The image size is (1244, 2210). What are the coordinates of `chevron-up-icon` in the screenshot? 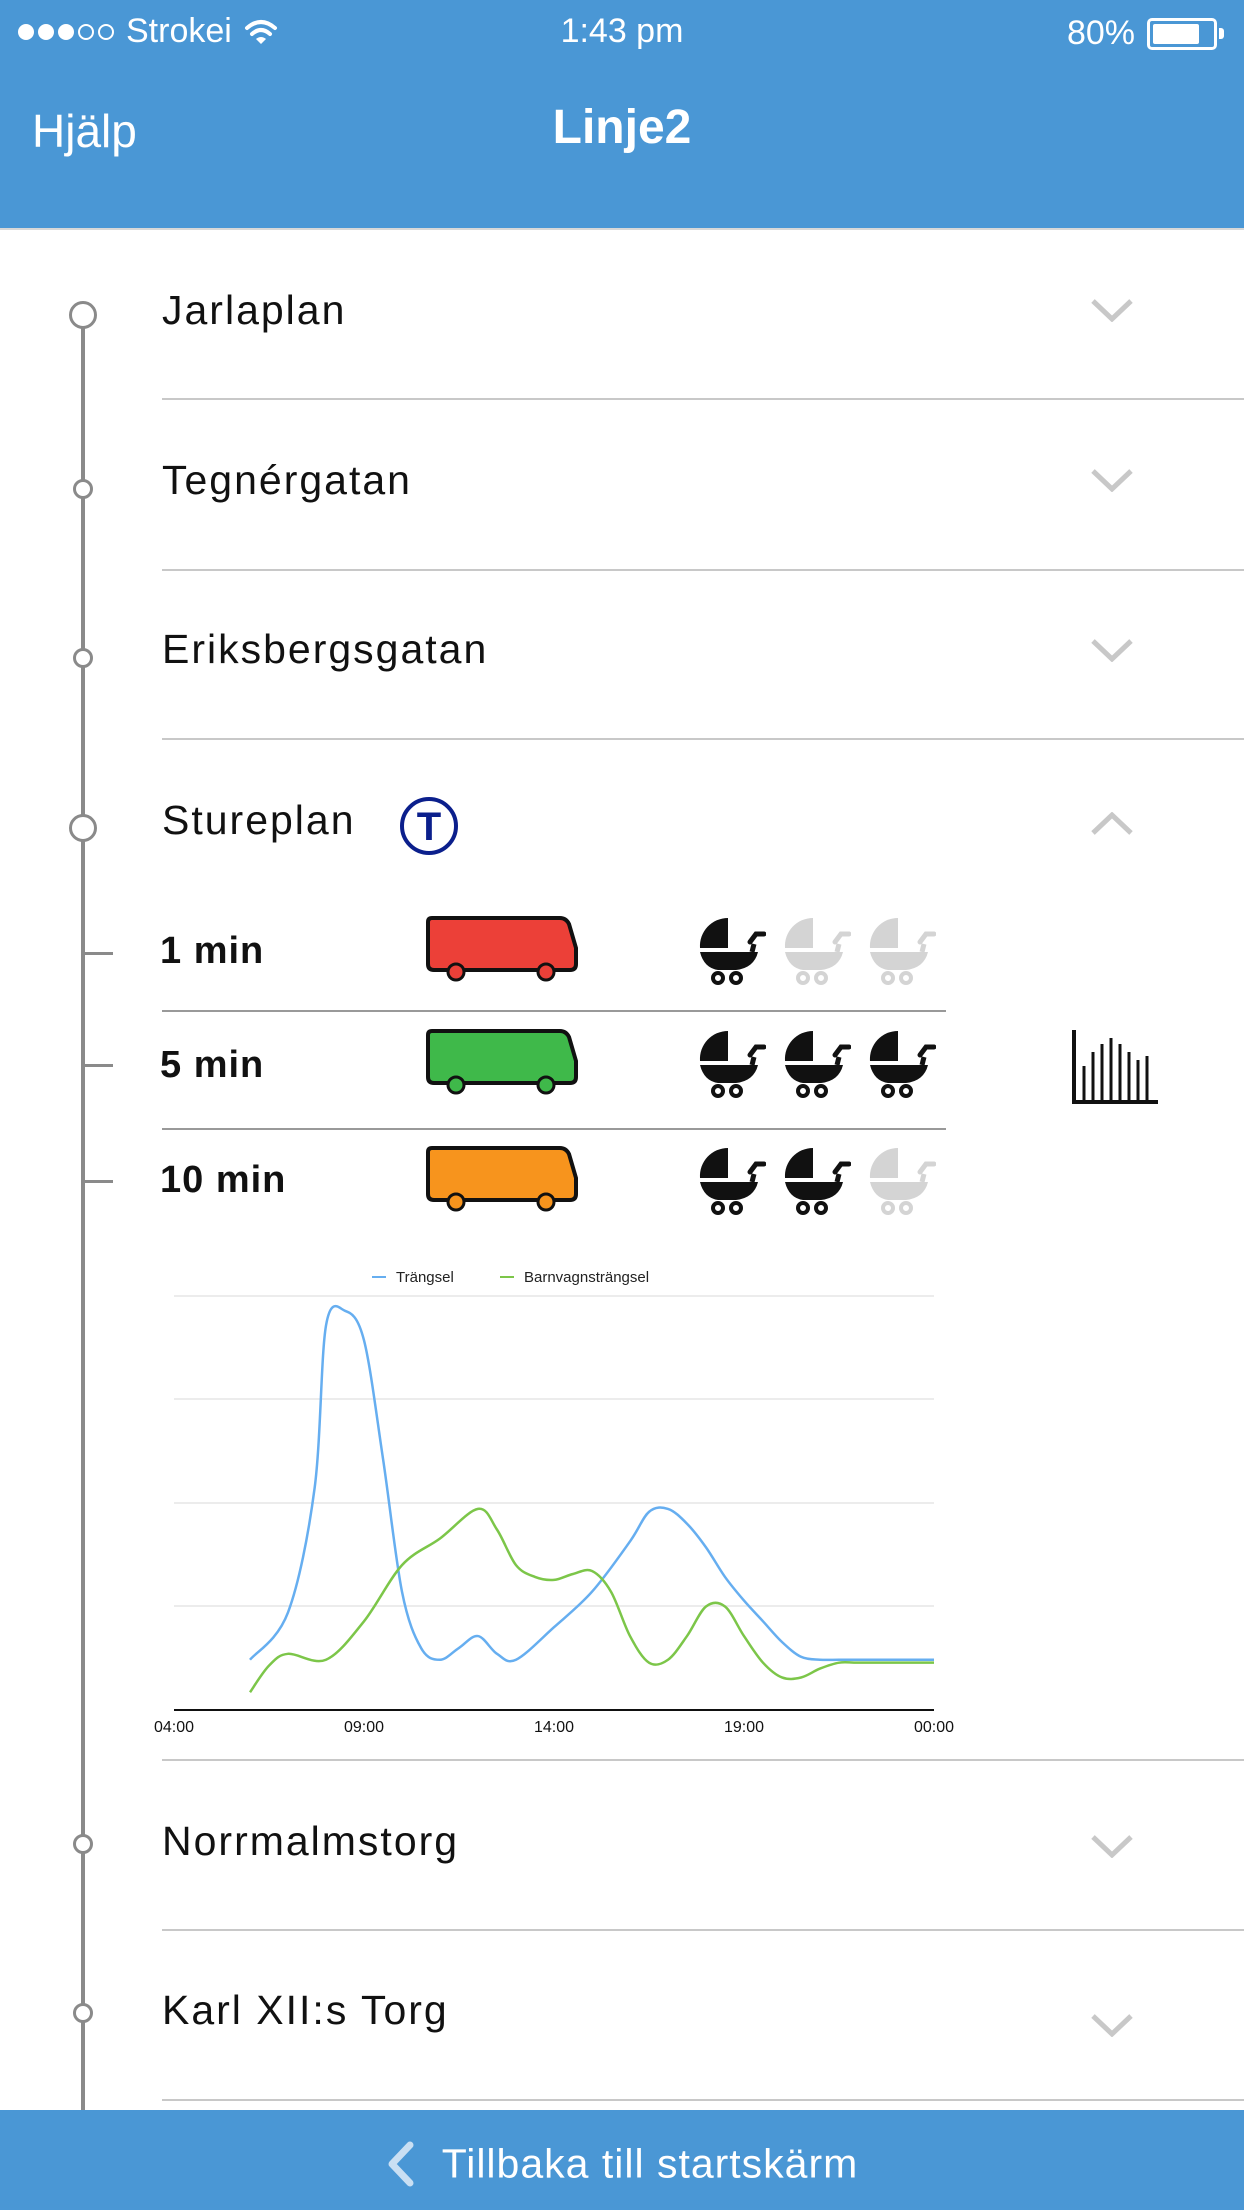 It's located at (1112, 824).